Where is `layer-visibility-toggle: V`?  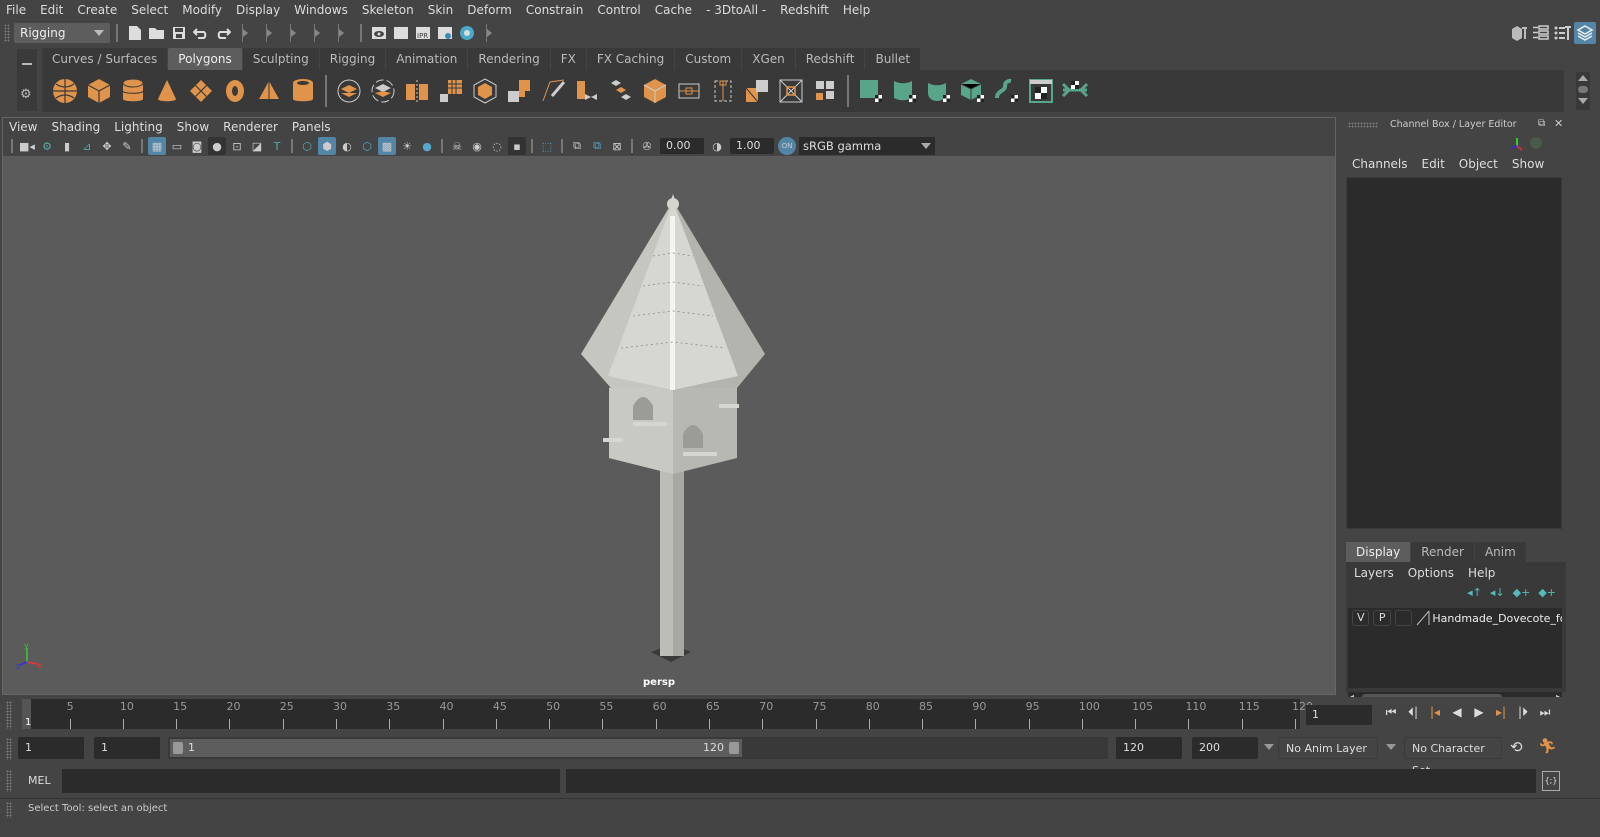
layer-visibility-toggle: V is located at coordinates (1361, 618).